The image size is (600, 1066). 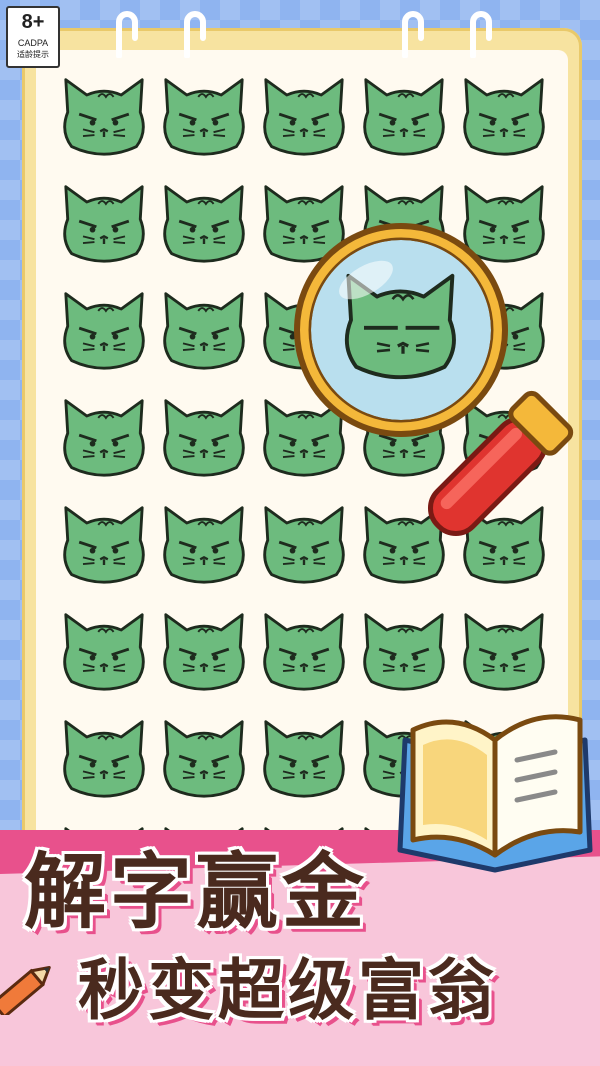 What do you see at coordinates (127, 34) in the screenshot?
I see `notebook-ring-left` at bounding box center [127, 34].